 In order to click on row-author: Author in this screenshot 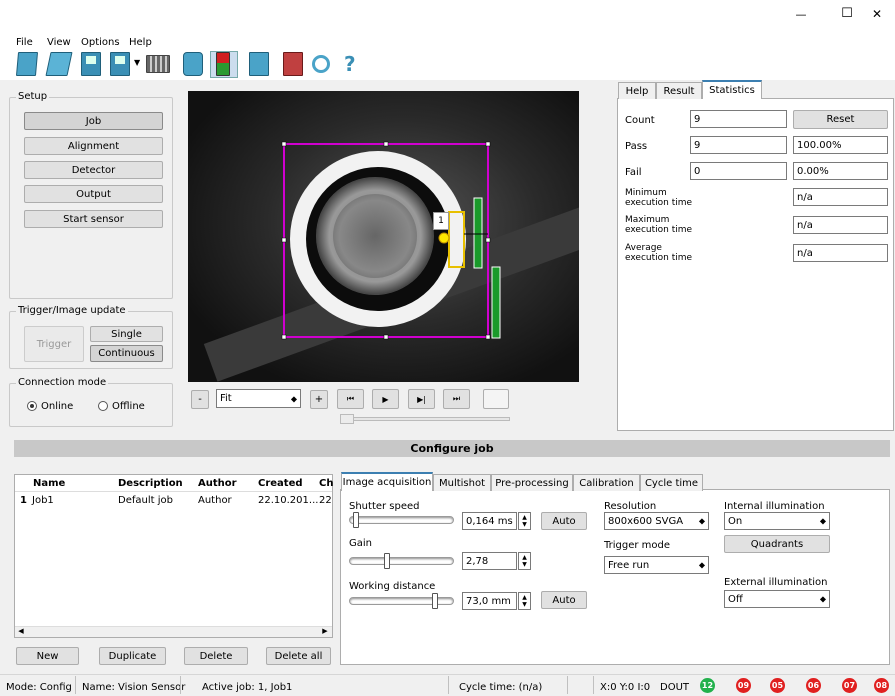, I will do `click(215, 500)`.